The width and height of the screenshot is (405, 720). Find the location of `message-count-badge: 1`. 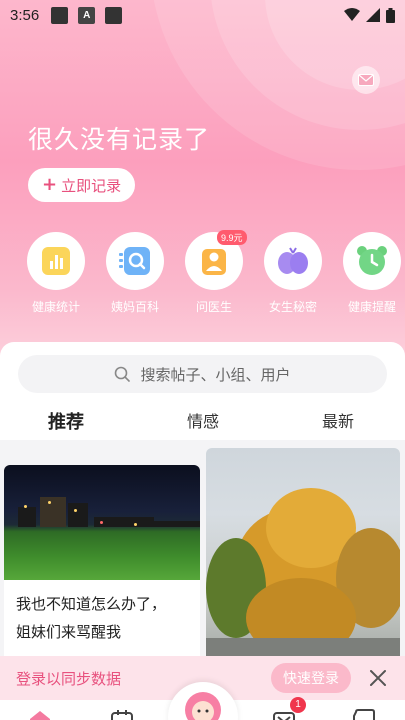

message-count-badge: 1 is located at coordinates (298, 705).